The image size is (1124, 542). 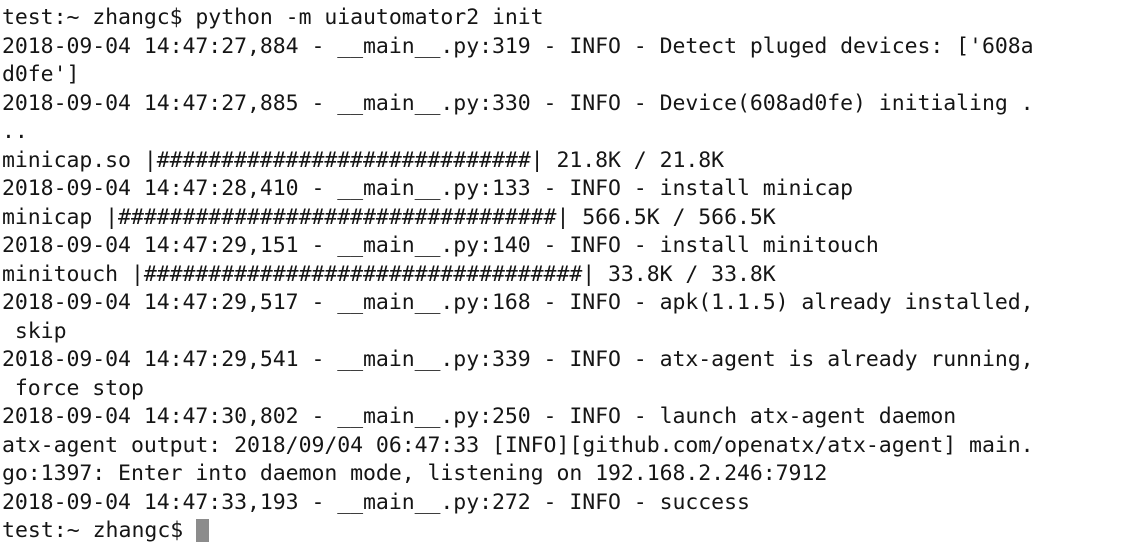 I want to click on terminal-line: .., so click(x=15, y=131).